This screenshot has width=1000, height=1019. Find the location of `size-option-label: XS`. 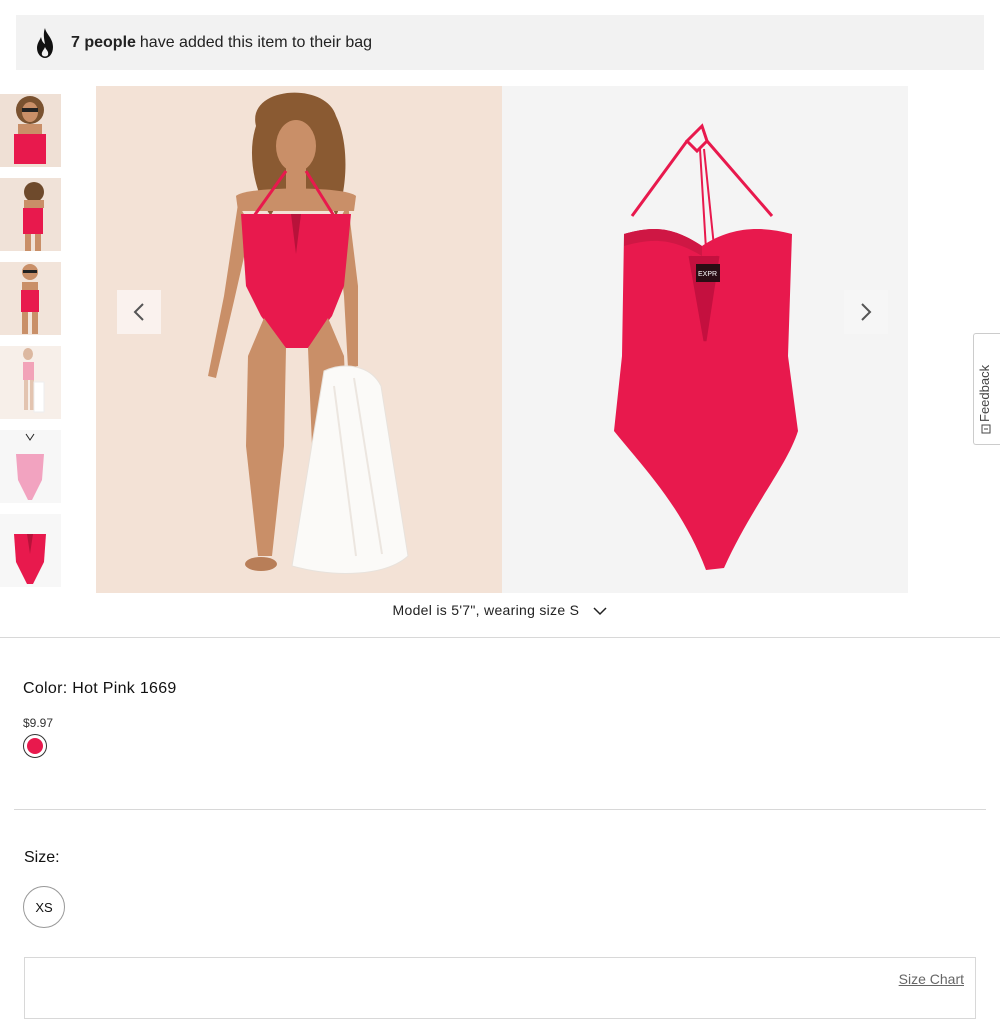

size-option-label: XS is located at coordinates (44, 907).